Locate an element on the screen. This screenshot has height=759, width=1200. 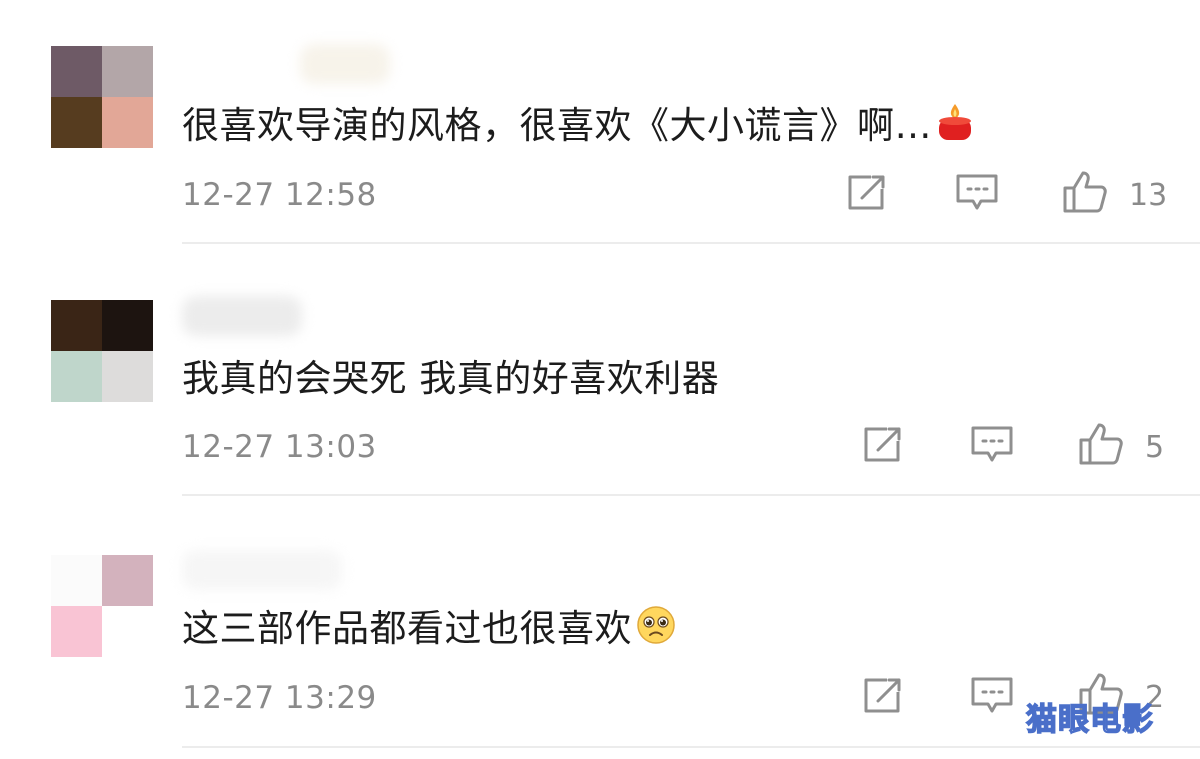
thumbs-up-icon is located at coordinates (1101, 446).